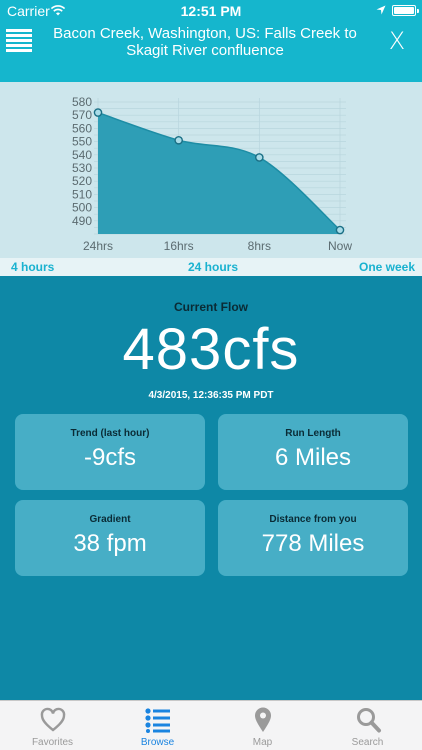 The image size is (422, 750). What do you see at coordinates (259, 246) in the screenshot?
I see `x-tick-label: 8hrs` at bounding box center [259, 246].